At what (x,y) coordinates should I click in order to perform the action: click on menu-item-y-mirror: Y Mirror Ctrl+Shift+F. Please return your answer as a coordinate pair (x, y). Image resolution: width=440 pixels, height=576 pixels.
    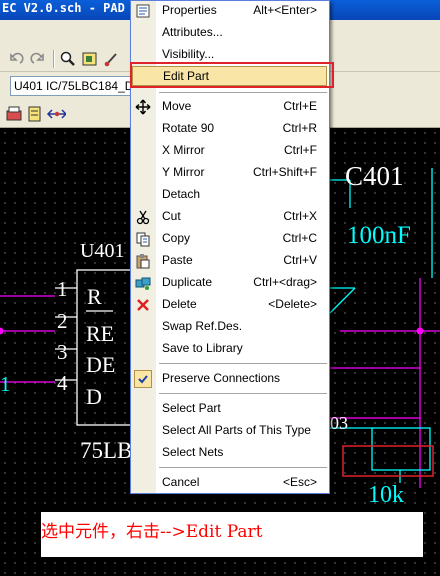
    Looking at the image, I should click on (230, 173).